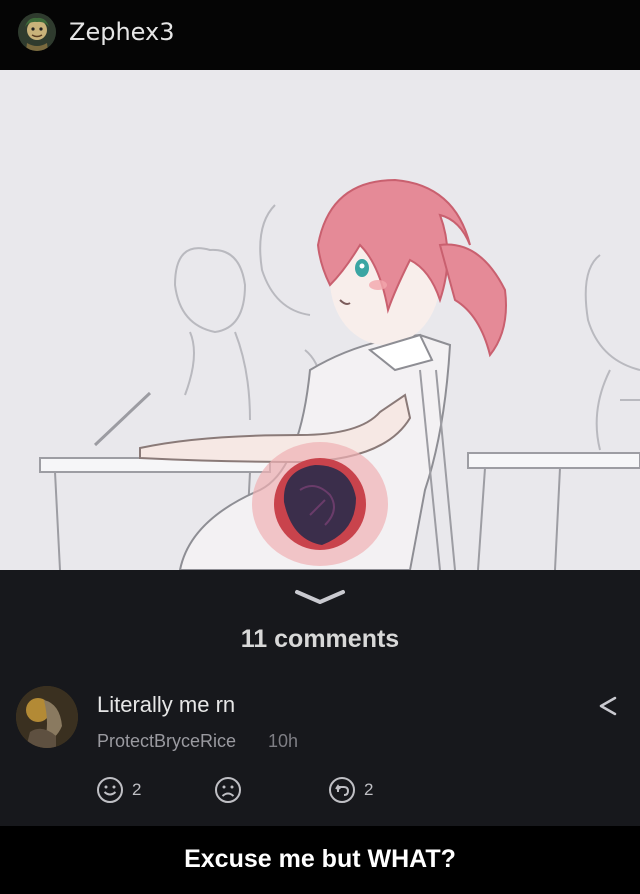 Image resolution: width=640 pixels, height=894 pixels. What do you see at coordinates (166, 704) in the screenshot?
I see `comment-text: Literally me rn` at bounding box center [166, 704].